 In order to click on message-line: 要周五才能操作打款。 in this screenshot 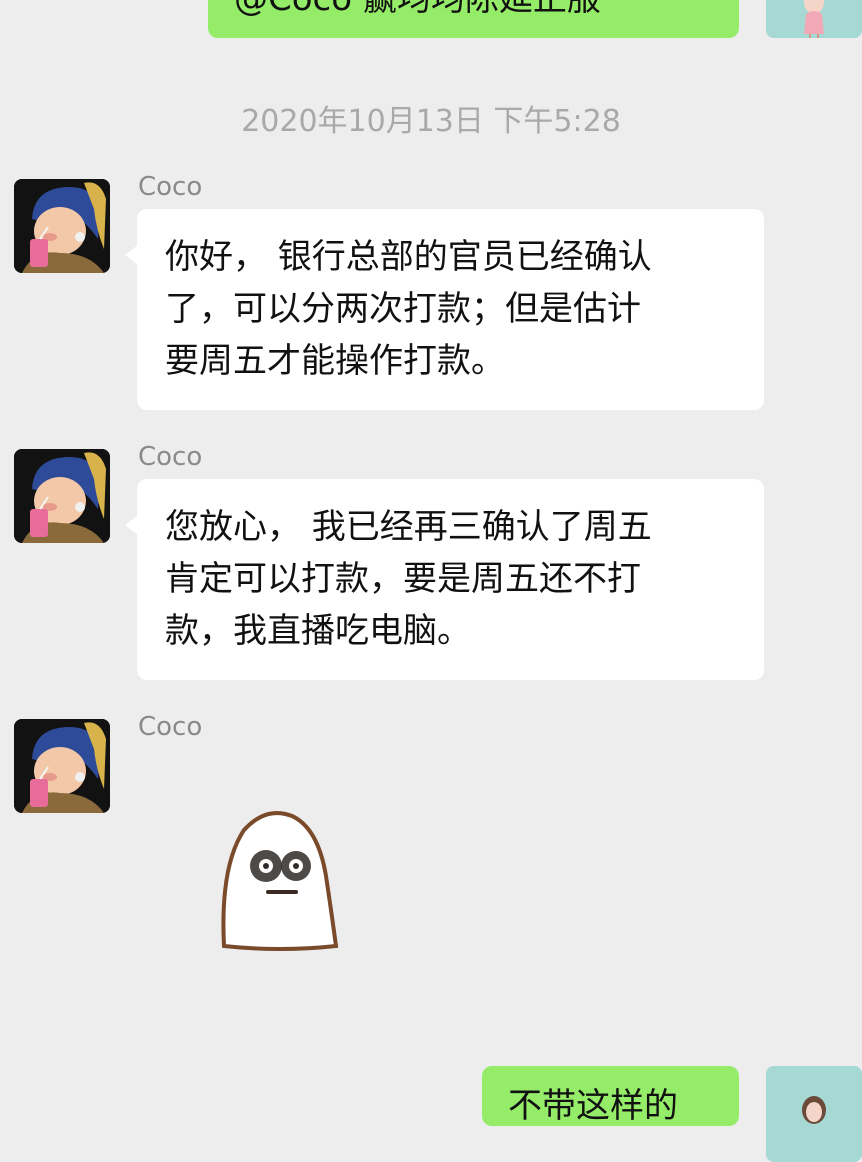, I will do `click(335, 361)`.